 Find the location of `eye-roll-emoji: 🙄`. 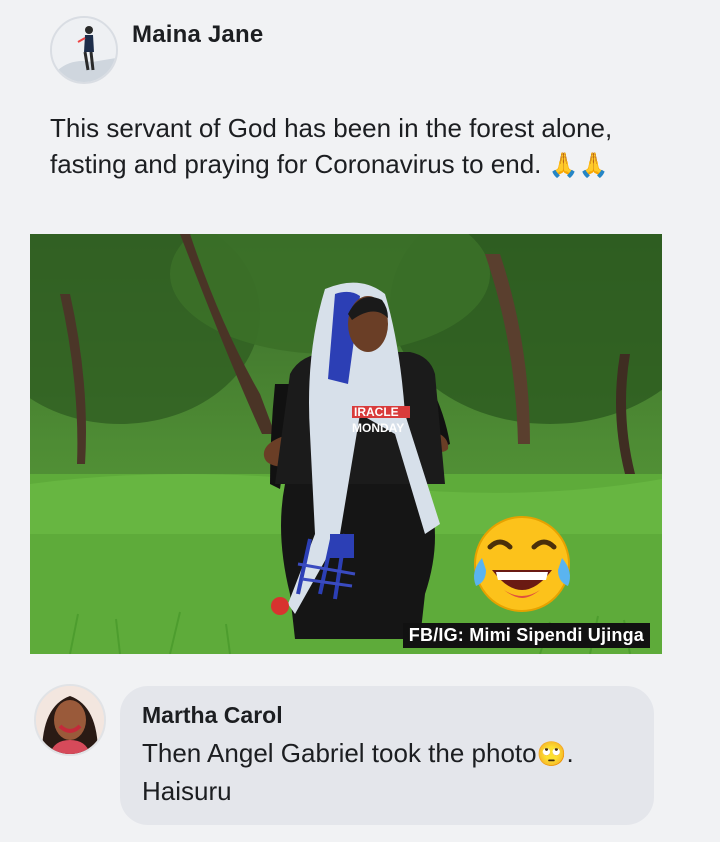

eye-roll-emoji: 🙄 is located at coordinates (551, 754).